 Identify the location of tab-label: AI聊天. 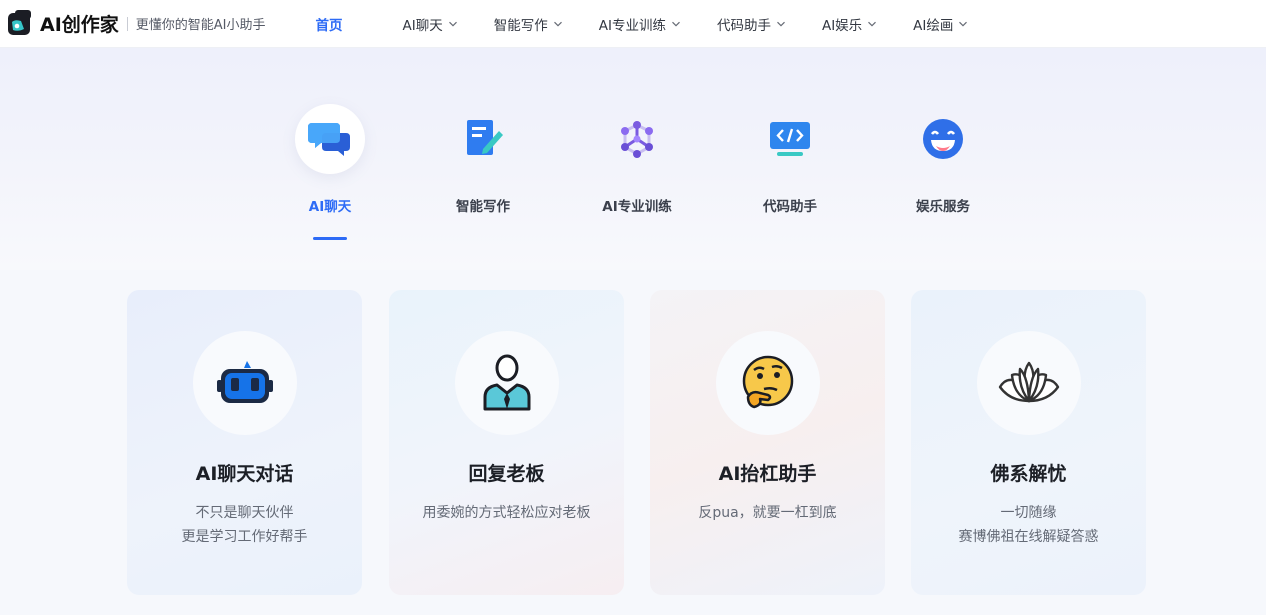
(330, 207).